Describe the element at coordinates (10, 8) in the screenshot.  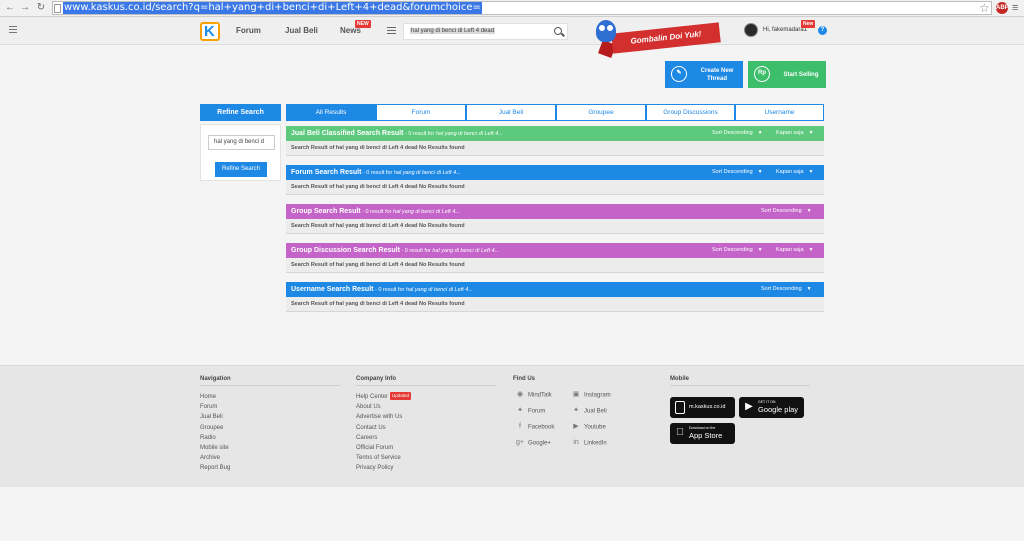
I see `back-icon: ←` at that location.